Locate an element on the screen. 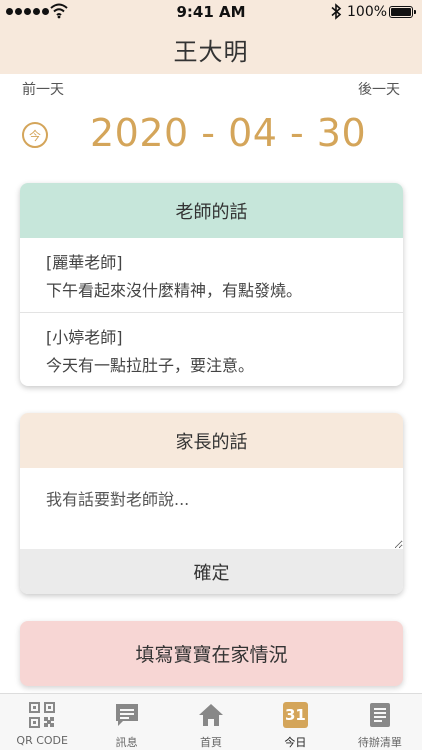  message-icon is located at coordinates (127, 715).